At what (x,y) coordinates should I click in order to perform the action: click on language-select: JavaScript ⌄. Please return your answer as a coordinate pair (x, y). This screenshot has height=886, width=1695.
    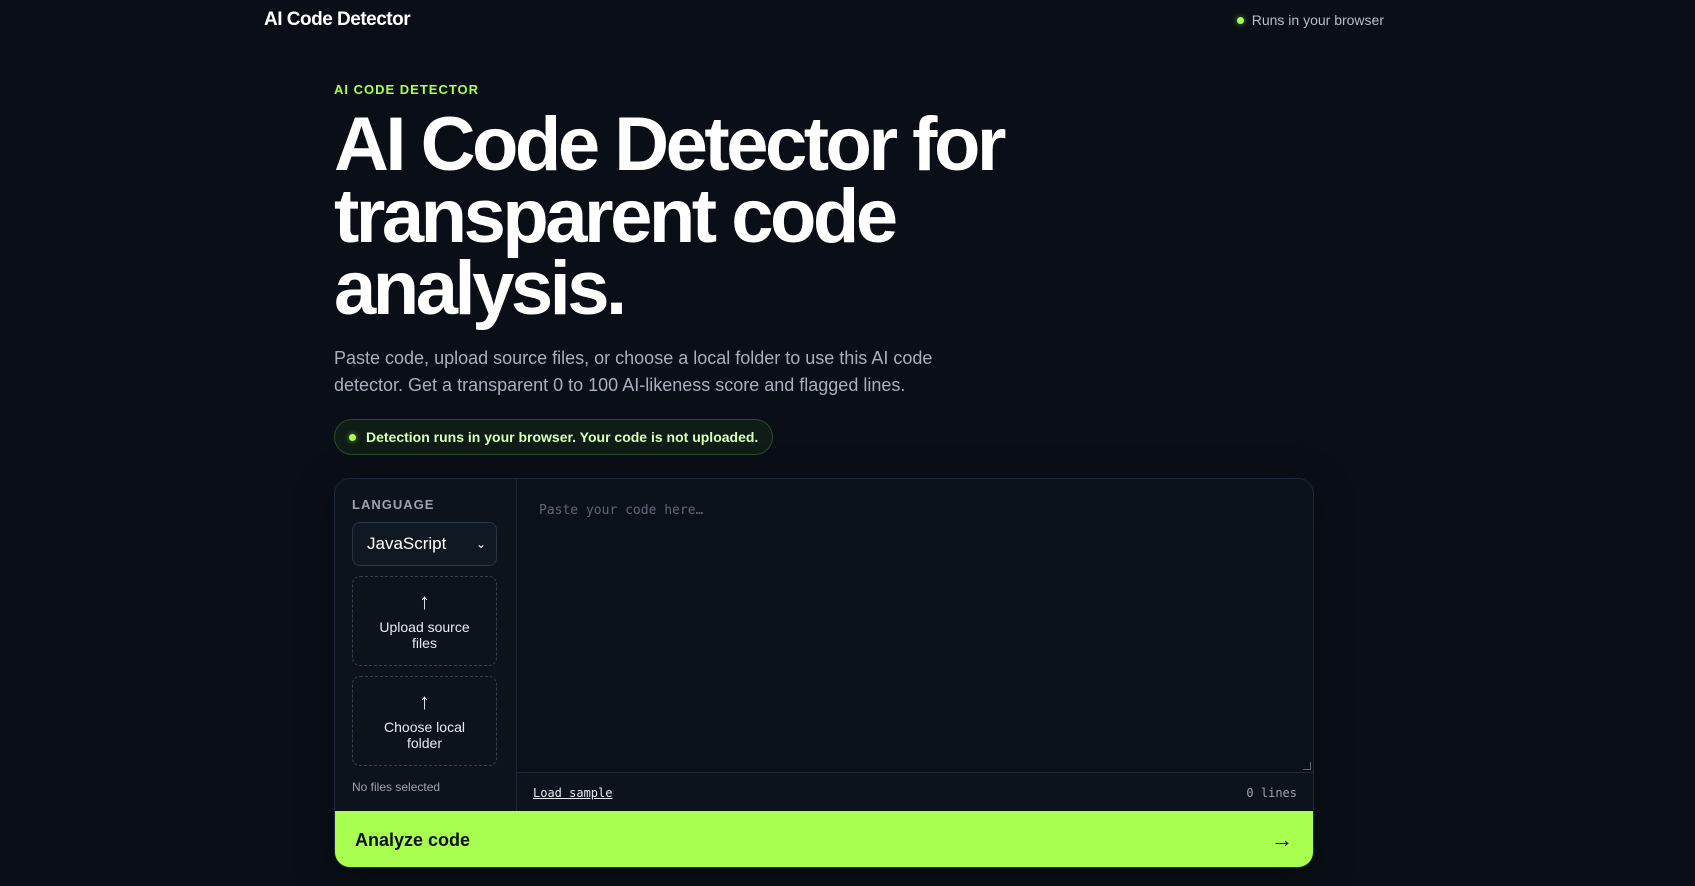
    Looking at the image, I should click on (424, 544).